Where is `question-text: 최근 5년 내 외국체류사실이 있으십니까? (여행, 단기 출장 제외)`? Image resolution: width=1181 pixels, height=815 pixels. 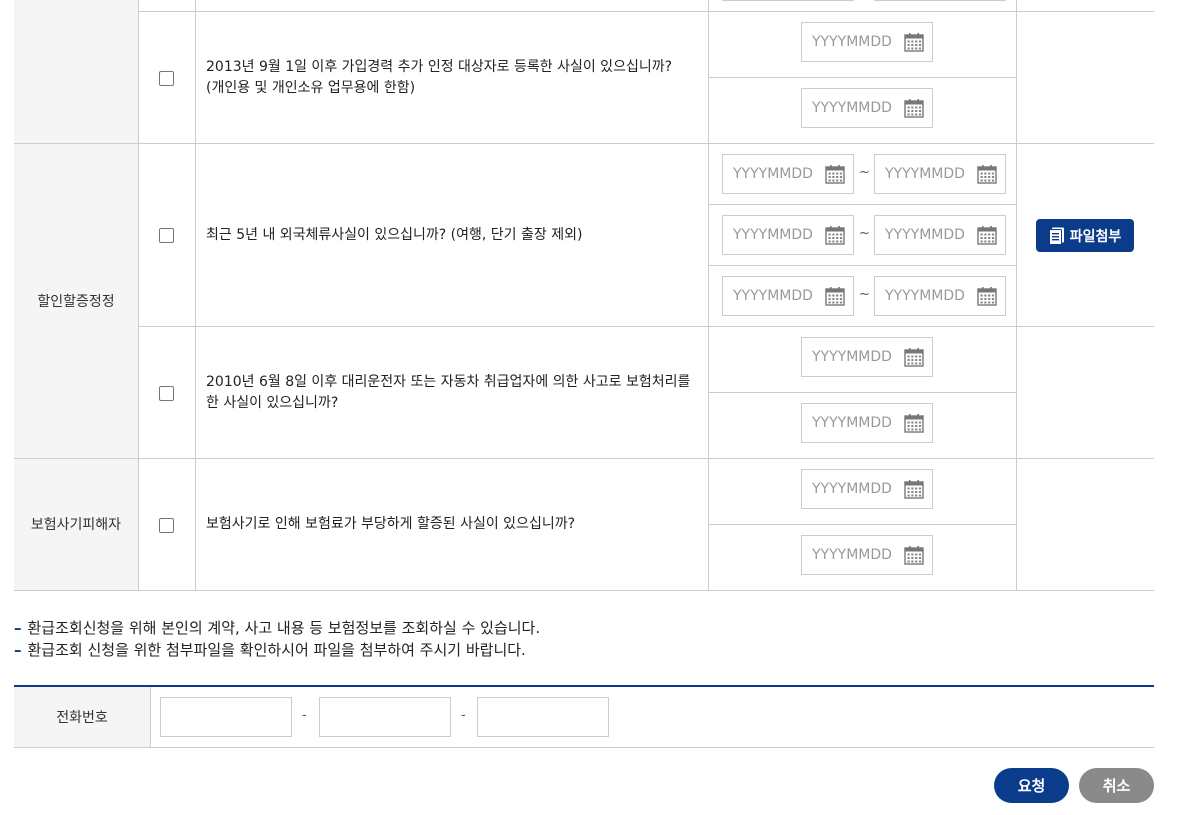 question-text: 최근 5년 내 외국체류사실이 있으십니까? (여행, 단기 출장 제외) is located at coordinates (451, 235).